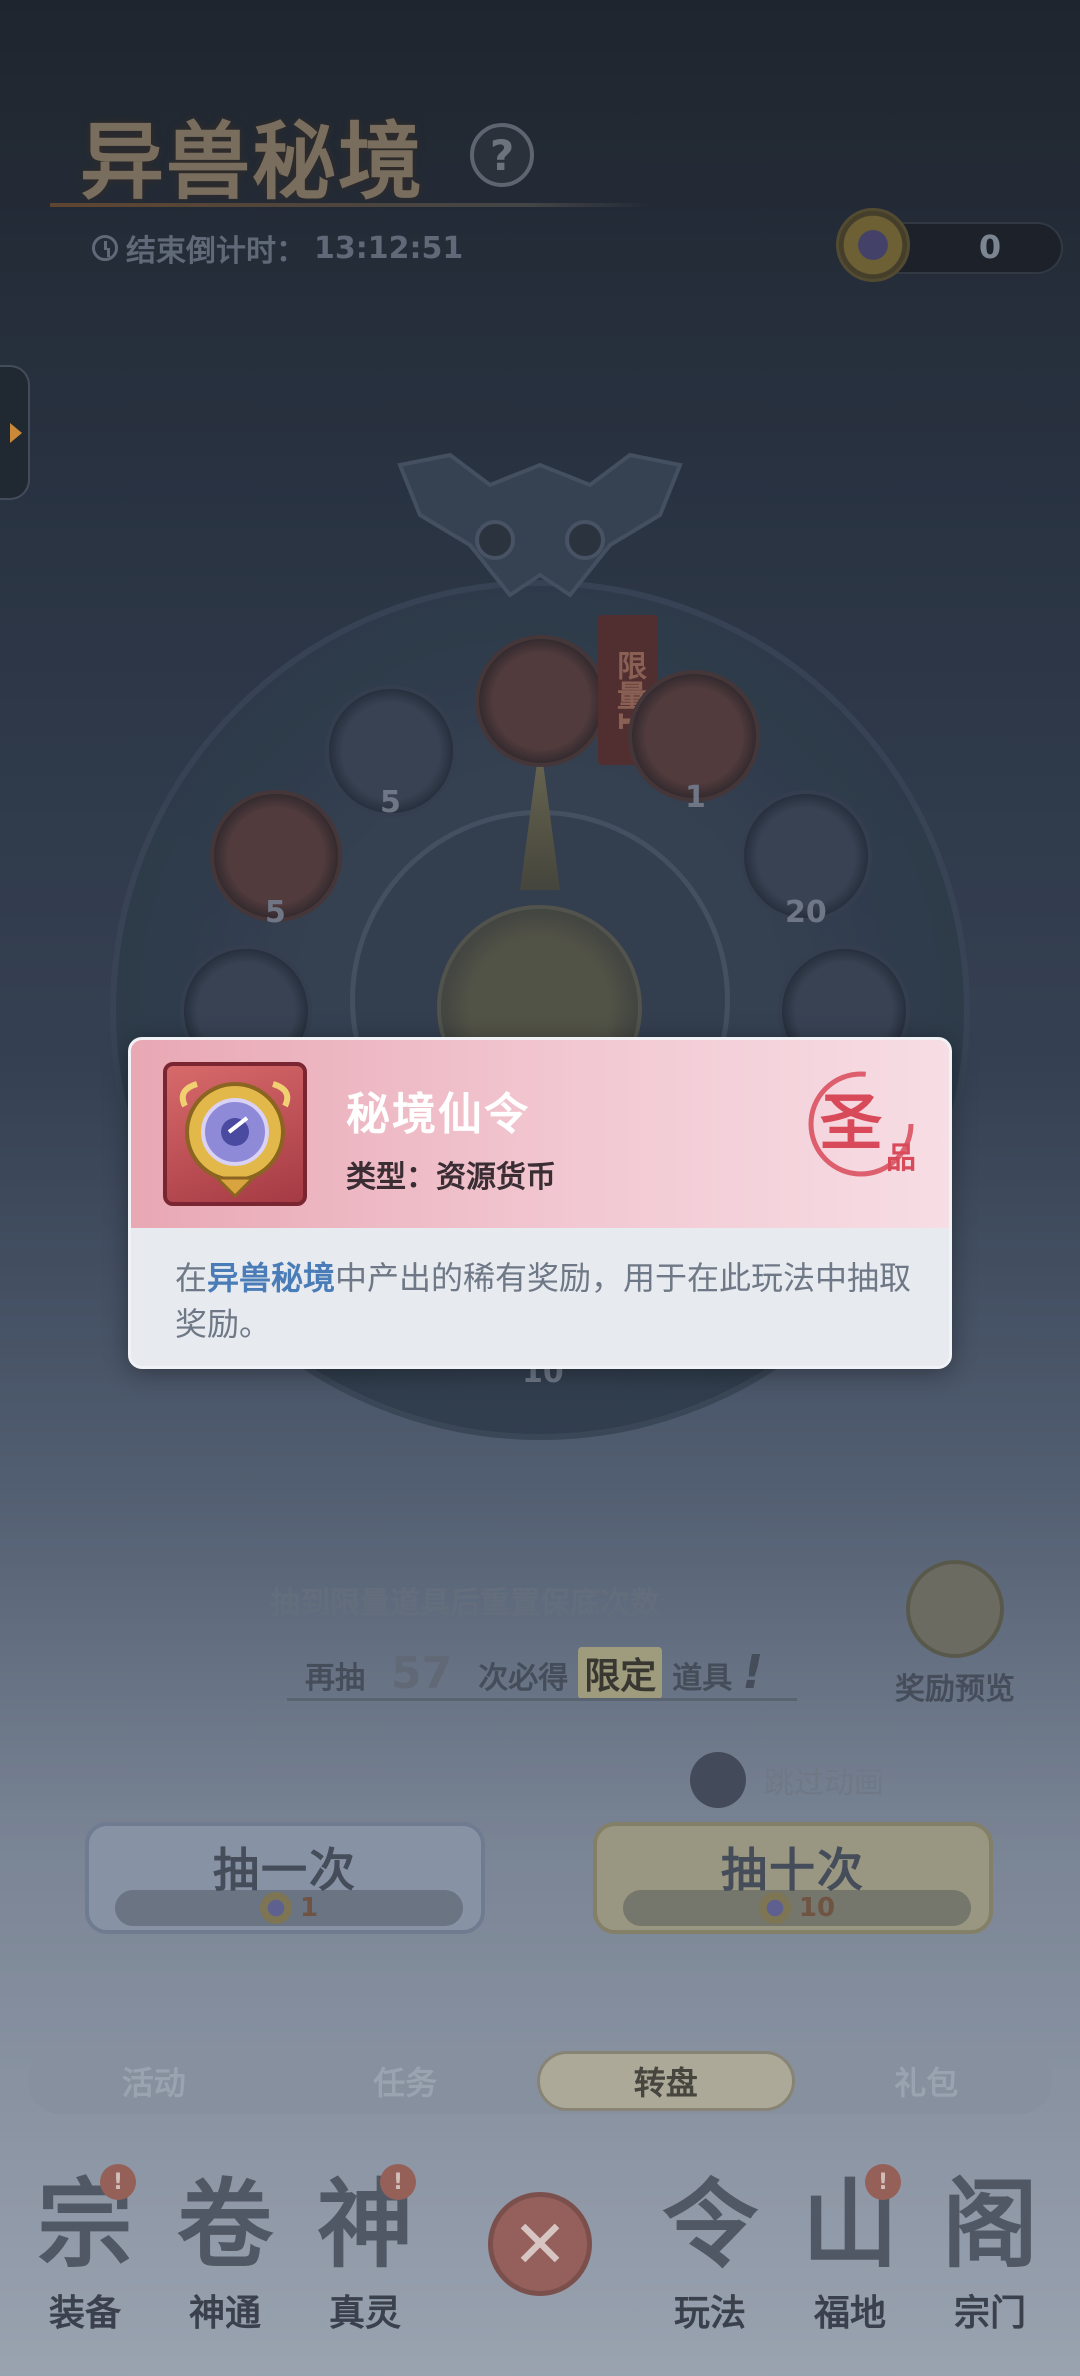 The height and width of the screenshot is (2376, 1080). I want to click on item-type: 类型：资源货币, so click(451, 1174).